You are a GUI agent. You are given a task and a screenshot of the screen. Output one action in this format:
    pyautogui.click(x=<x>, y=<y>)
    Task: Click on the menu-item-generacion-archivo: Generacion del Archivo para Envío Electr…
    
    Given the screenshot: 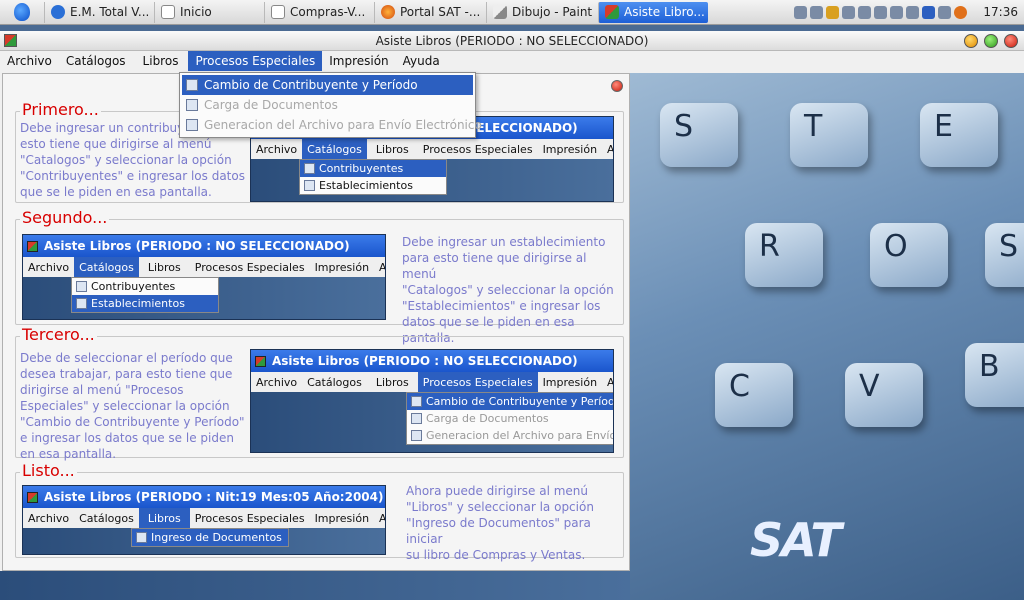 What is the action you would take?
    pyautogui.click(x=332, y=125)
    